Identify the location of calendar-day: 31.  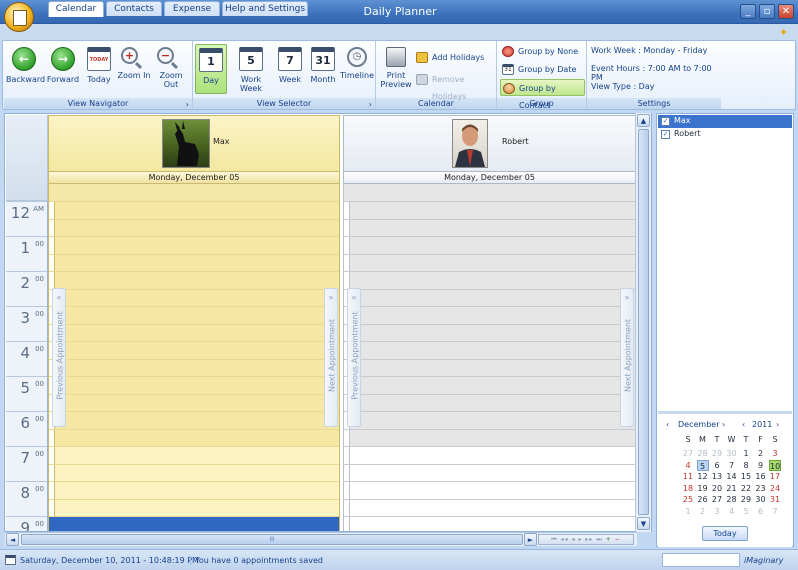
(775, 499).